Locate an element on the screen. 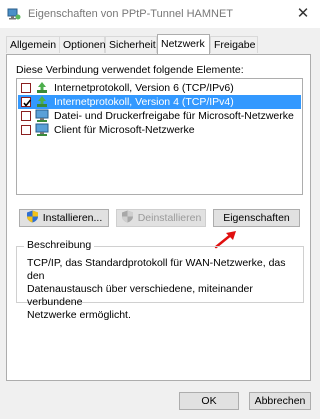 The width and height of the screenshot is (320, 419). tab-freigabe: Freigabe is located at coordinates (234, 44).